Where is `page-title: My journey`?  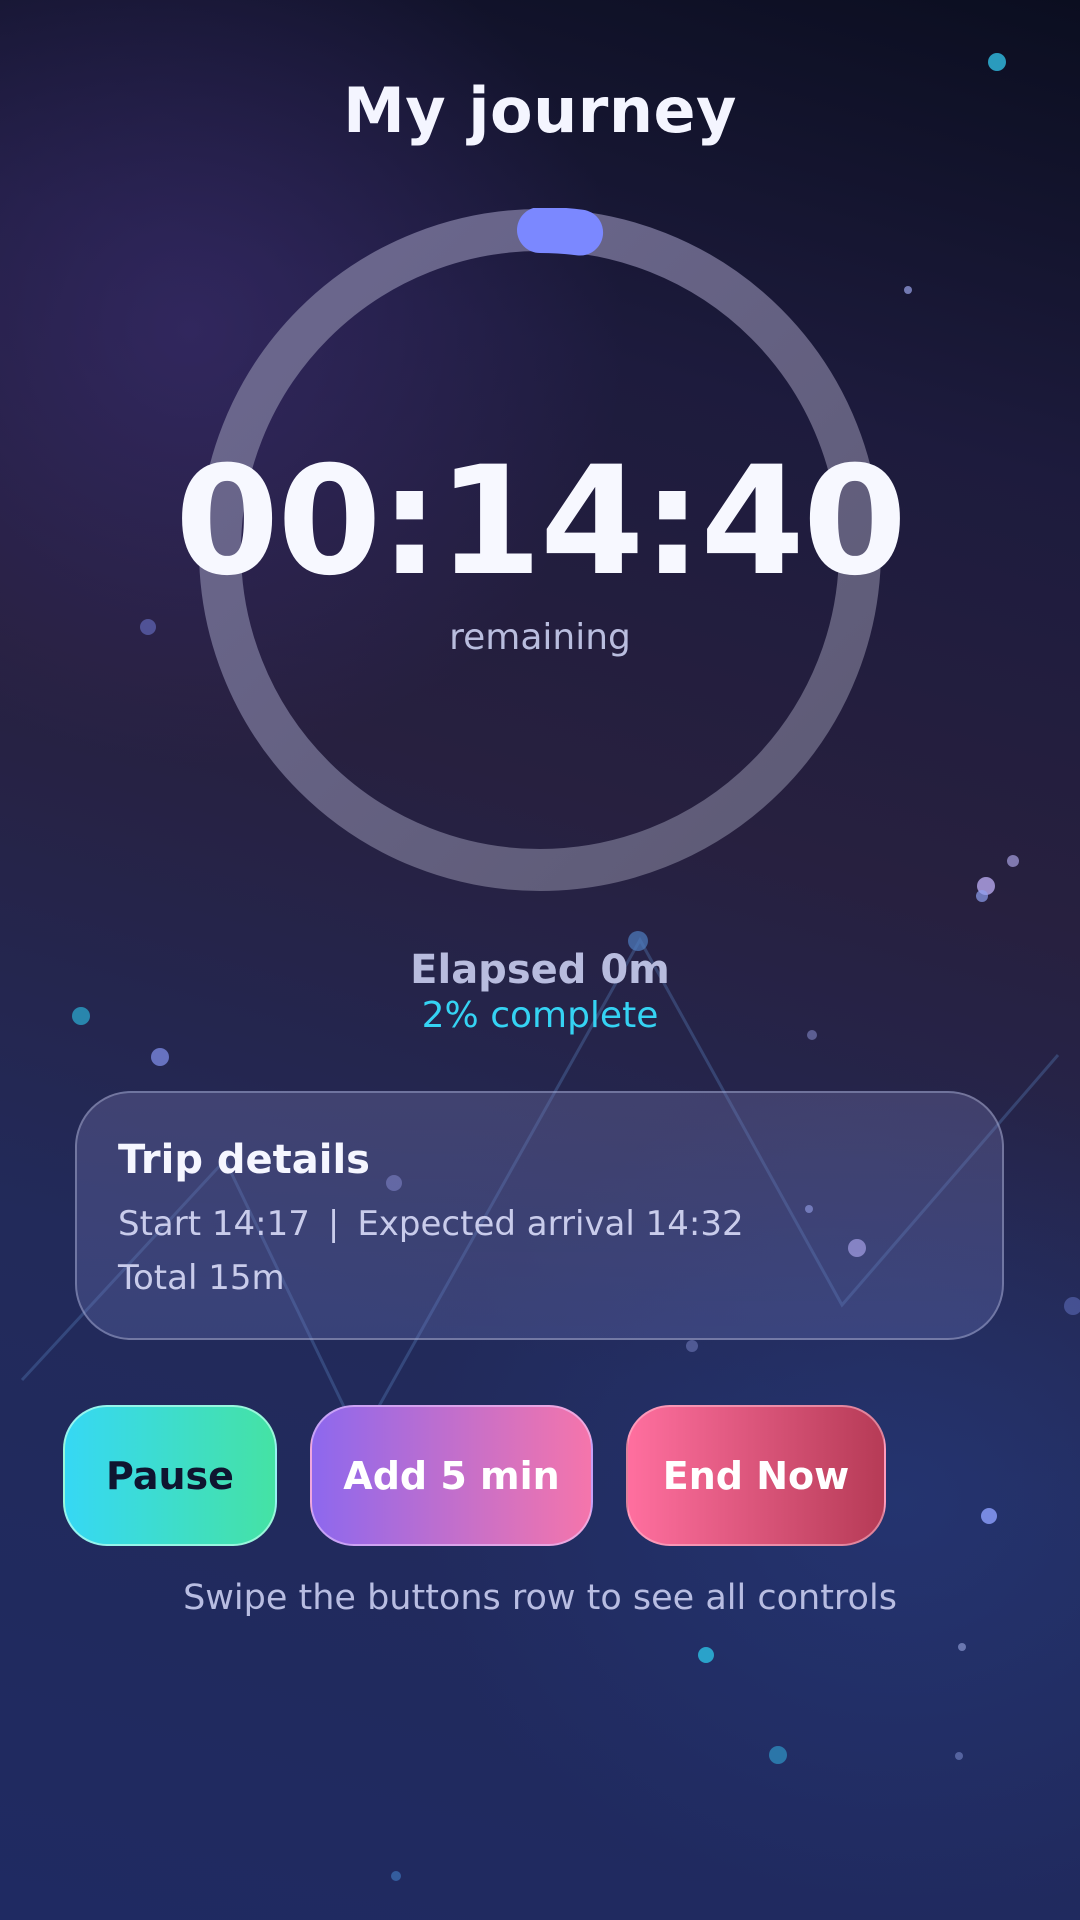 page-title: My journey is located at coordinates (540, 110).